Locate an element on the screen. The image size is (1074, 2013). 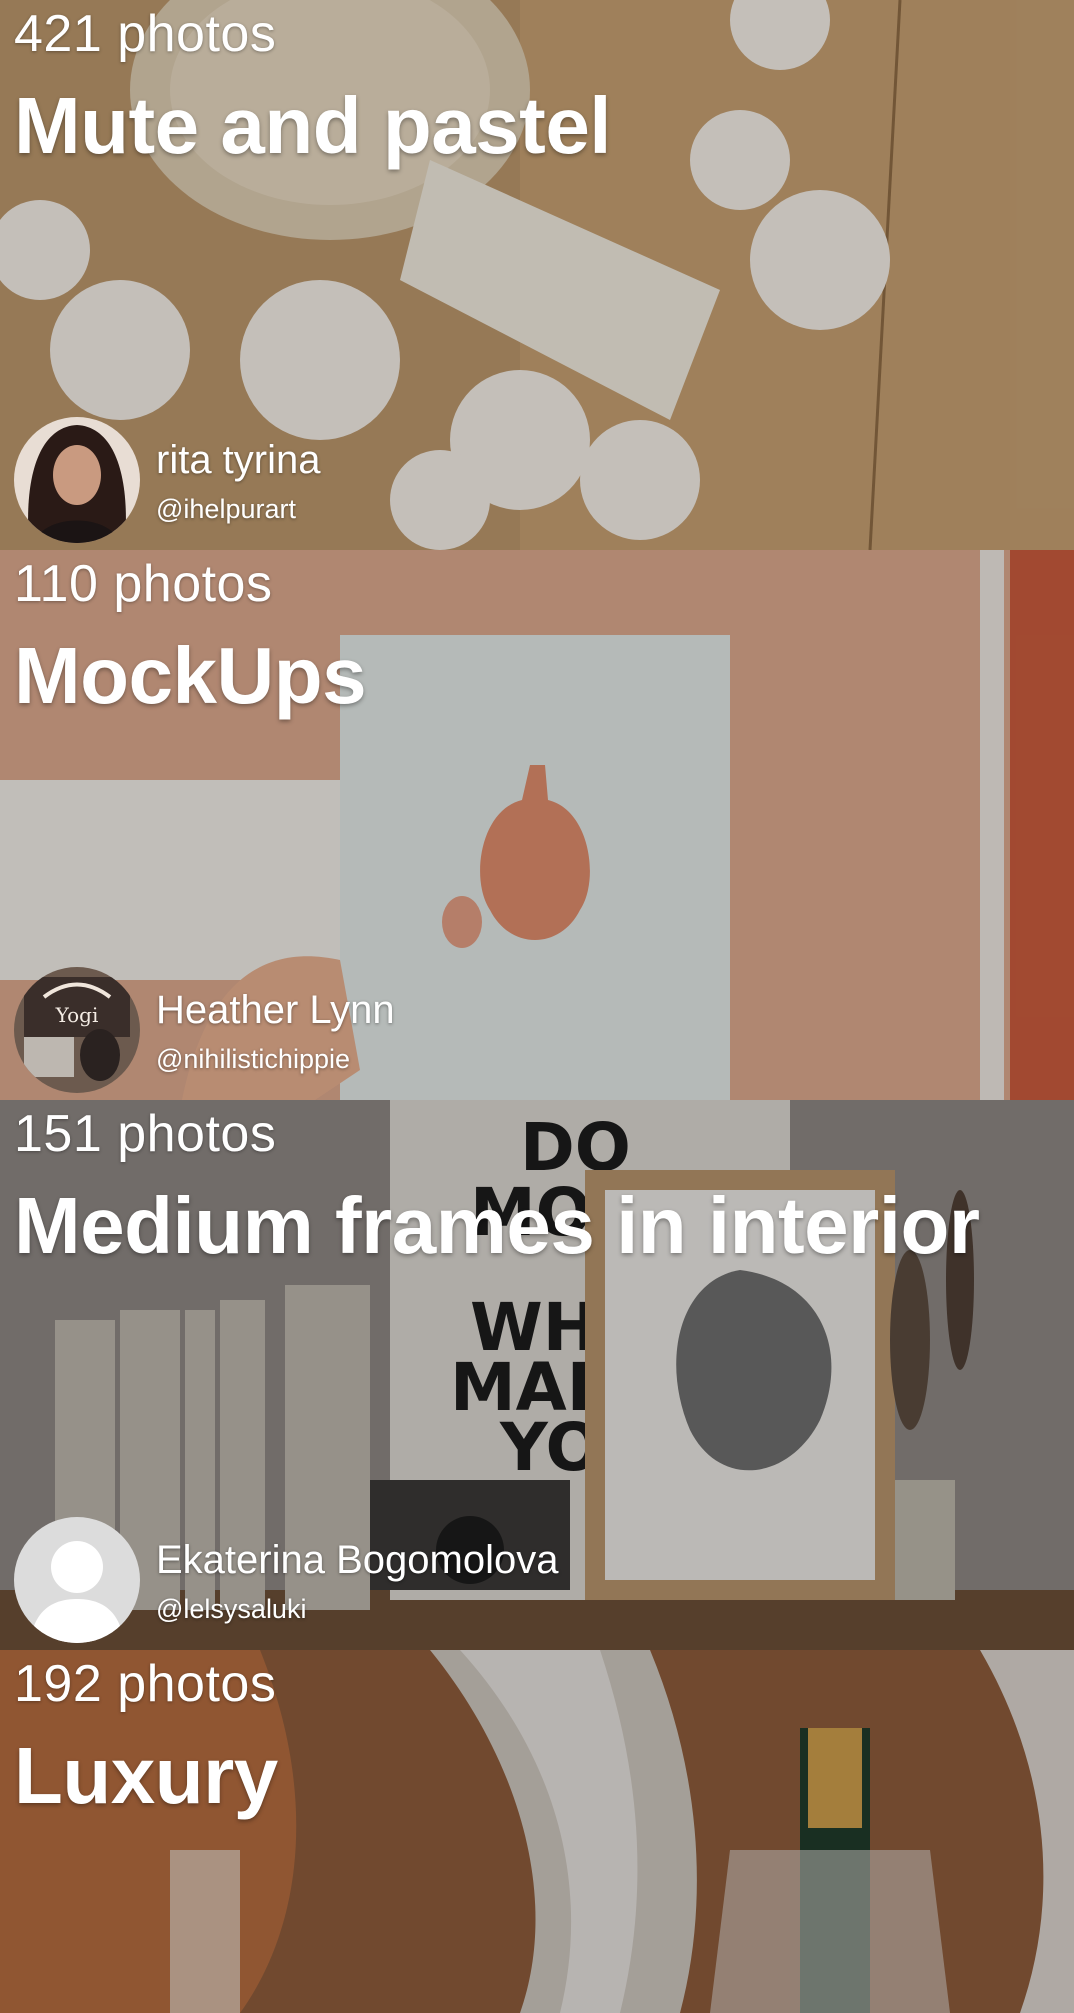
author-avatar: Yogi is located at coordinates (77, 1030).